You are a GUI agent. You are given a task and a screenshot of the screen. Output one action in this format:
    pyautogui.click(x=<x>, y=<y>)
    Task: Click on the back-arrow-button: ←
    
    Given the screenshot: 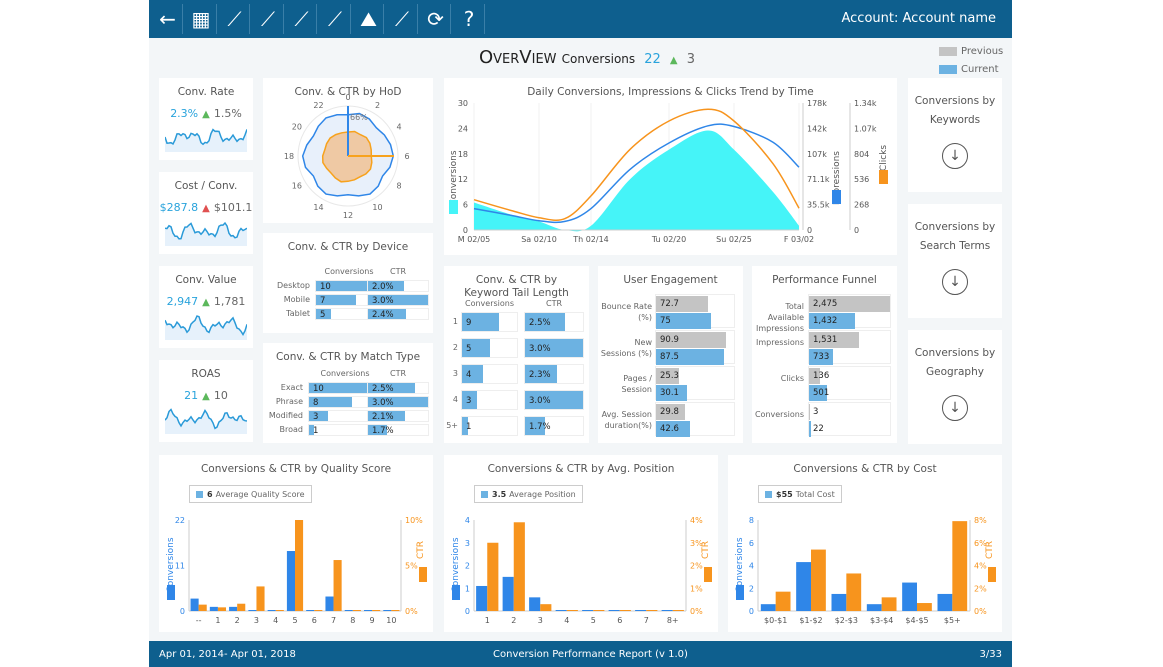 What is the action you would take?
    pyautogui.click(x=168, y=19)
    